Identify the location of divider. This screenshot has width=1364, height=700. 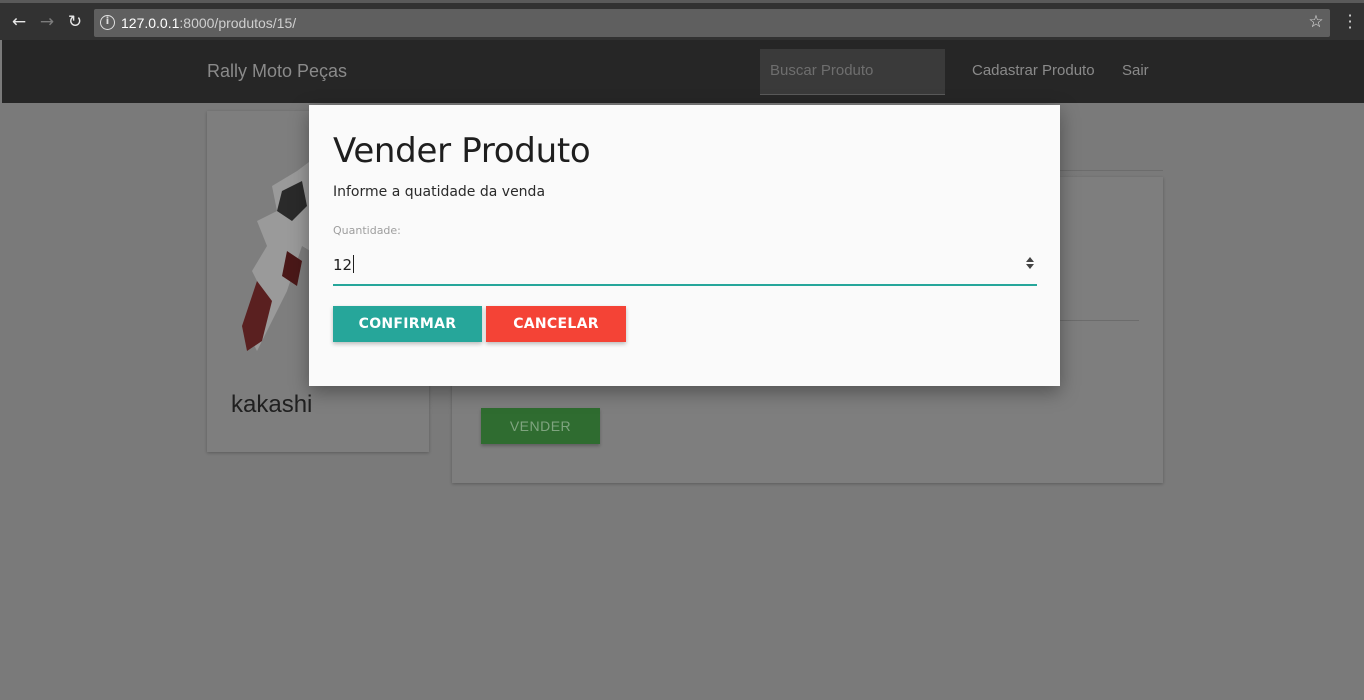
(1111, 170).